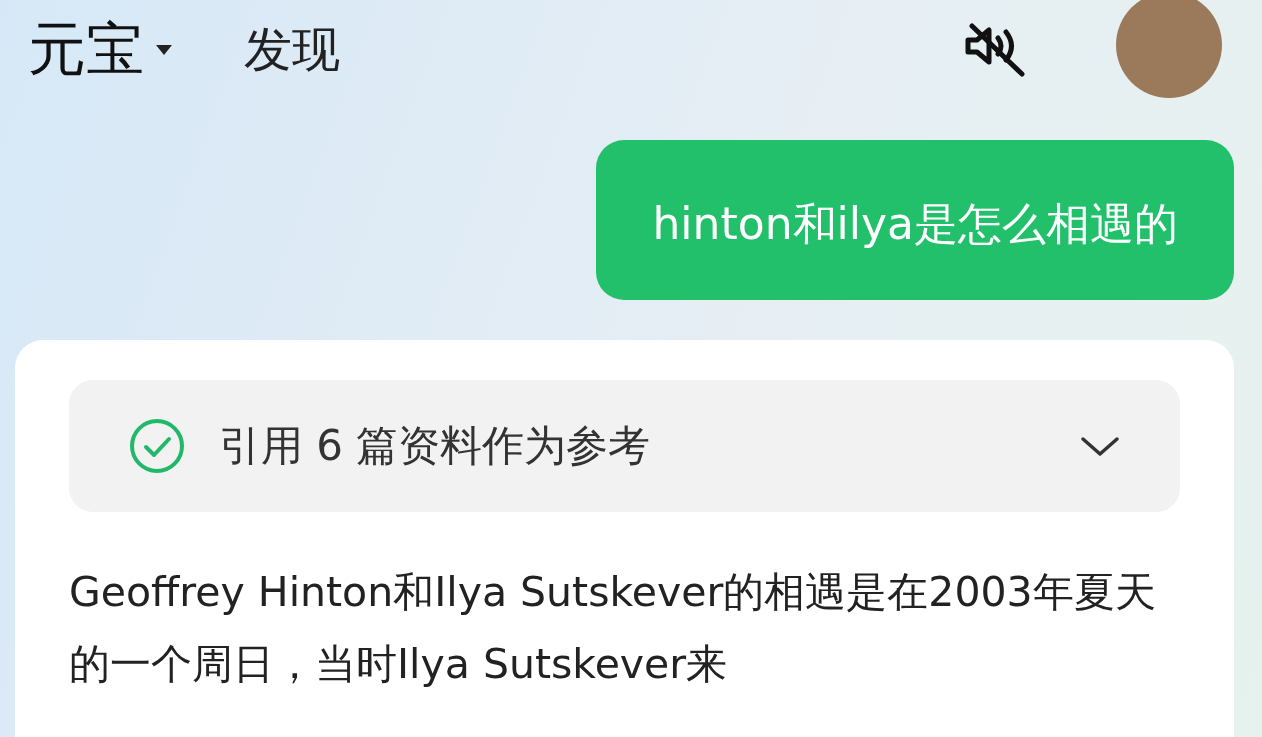 Image resolution: width=1262 pixels, height=737 pixels. I want to click on answer-text: Geoffrey Hinton和Ilya Sutskever的相遇是在2003年夏天的一个周日，当时Ilya Sutskever来, so click(613, 628).